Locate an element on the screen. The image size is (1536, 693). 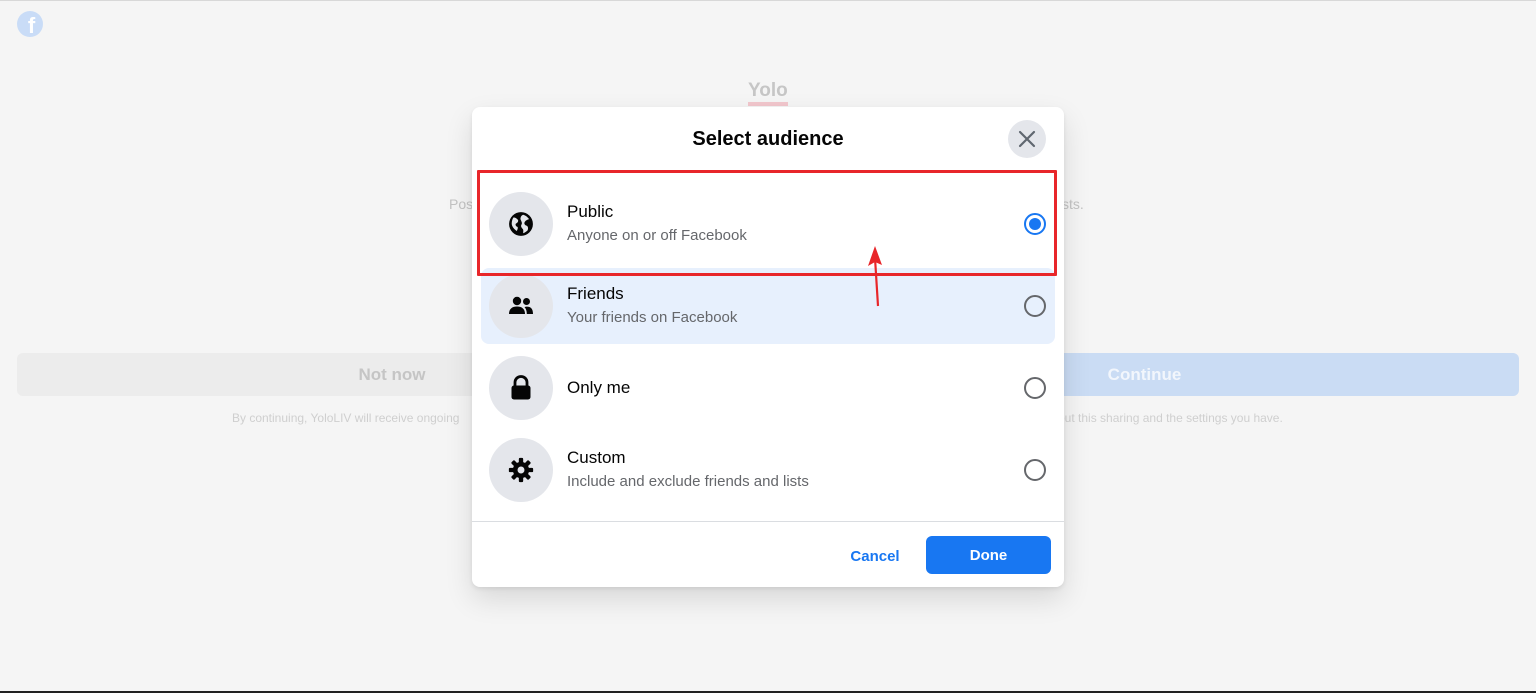
background-description-right: sts. is located at coordinates (1073, 204).